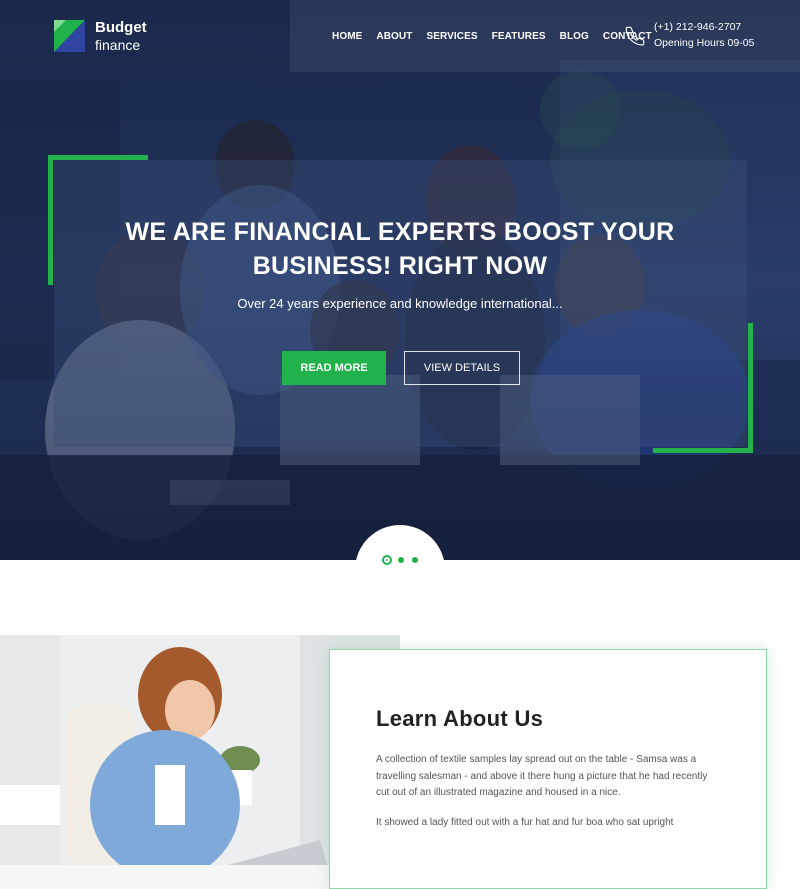 The image size is (800, 889). I want to click on logo-text-finance: finance, so click(117, 45).